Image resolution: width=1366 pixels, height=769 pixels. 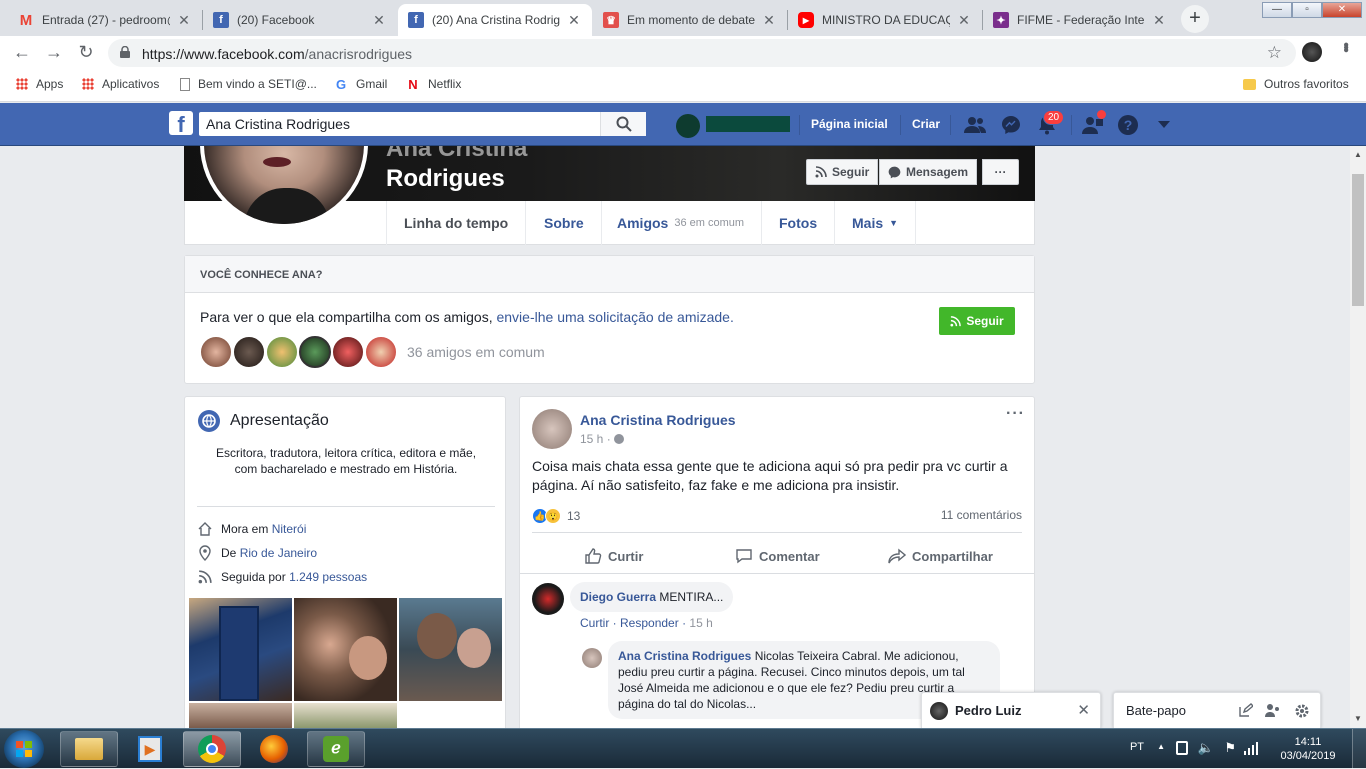 I want to click on dreamweaver-taskbar: ℯ, so click(x=336, y=749).